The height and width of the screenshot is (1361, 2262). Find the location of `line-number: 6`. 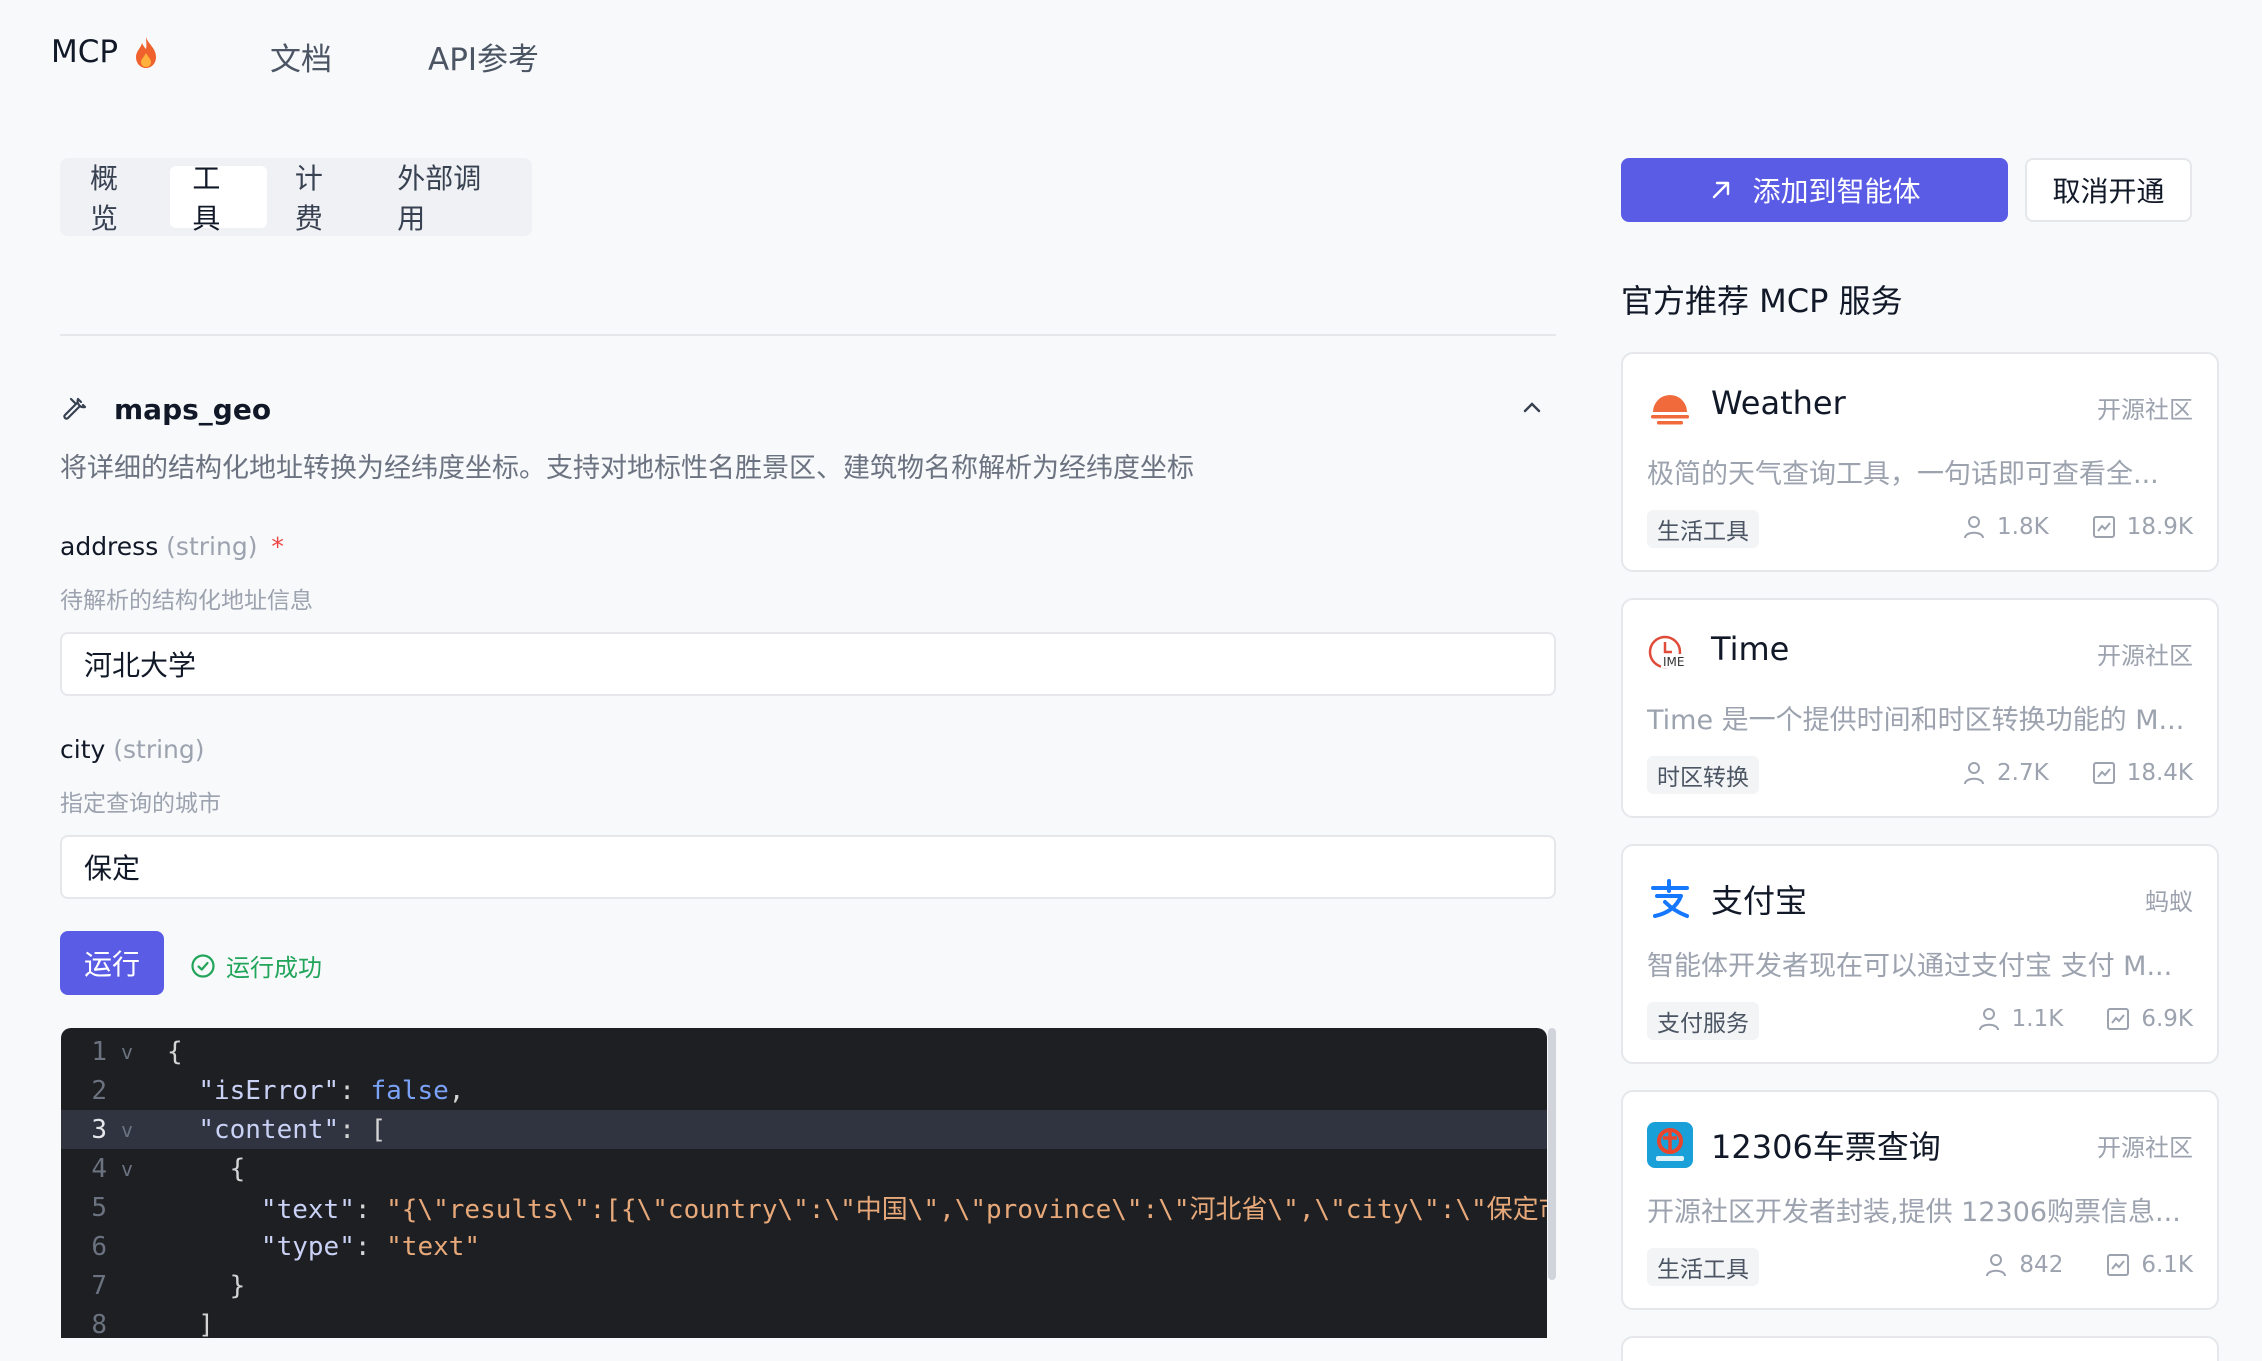

line-number: 6 is located at coordinates (99, 1246).